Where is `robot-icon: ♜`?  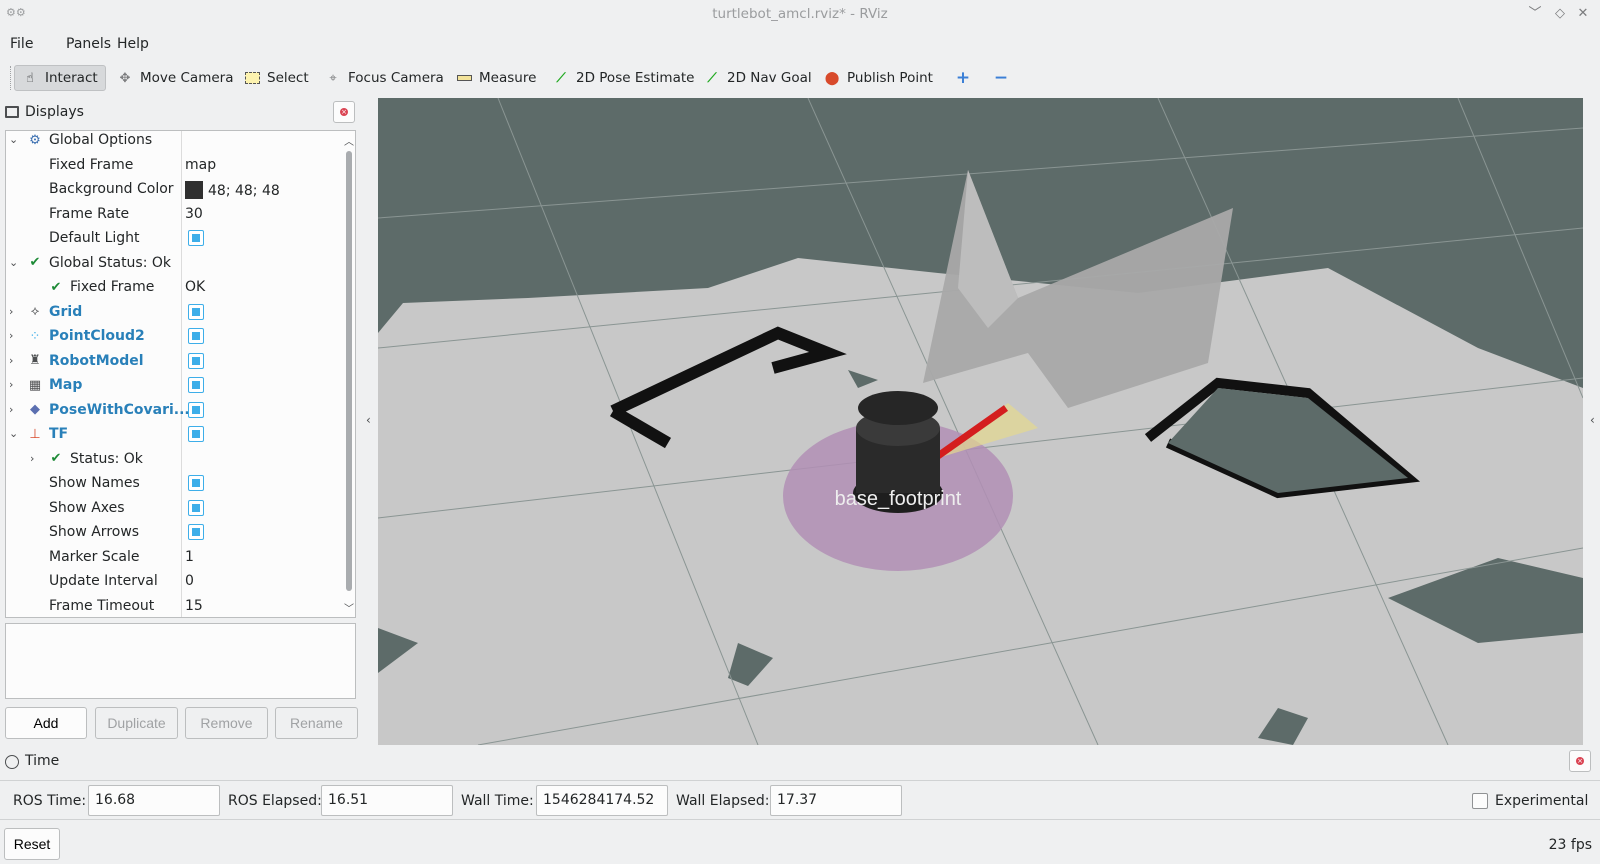 robot-icon: ♜ is located at coordinates (35, 360).